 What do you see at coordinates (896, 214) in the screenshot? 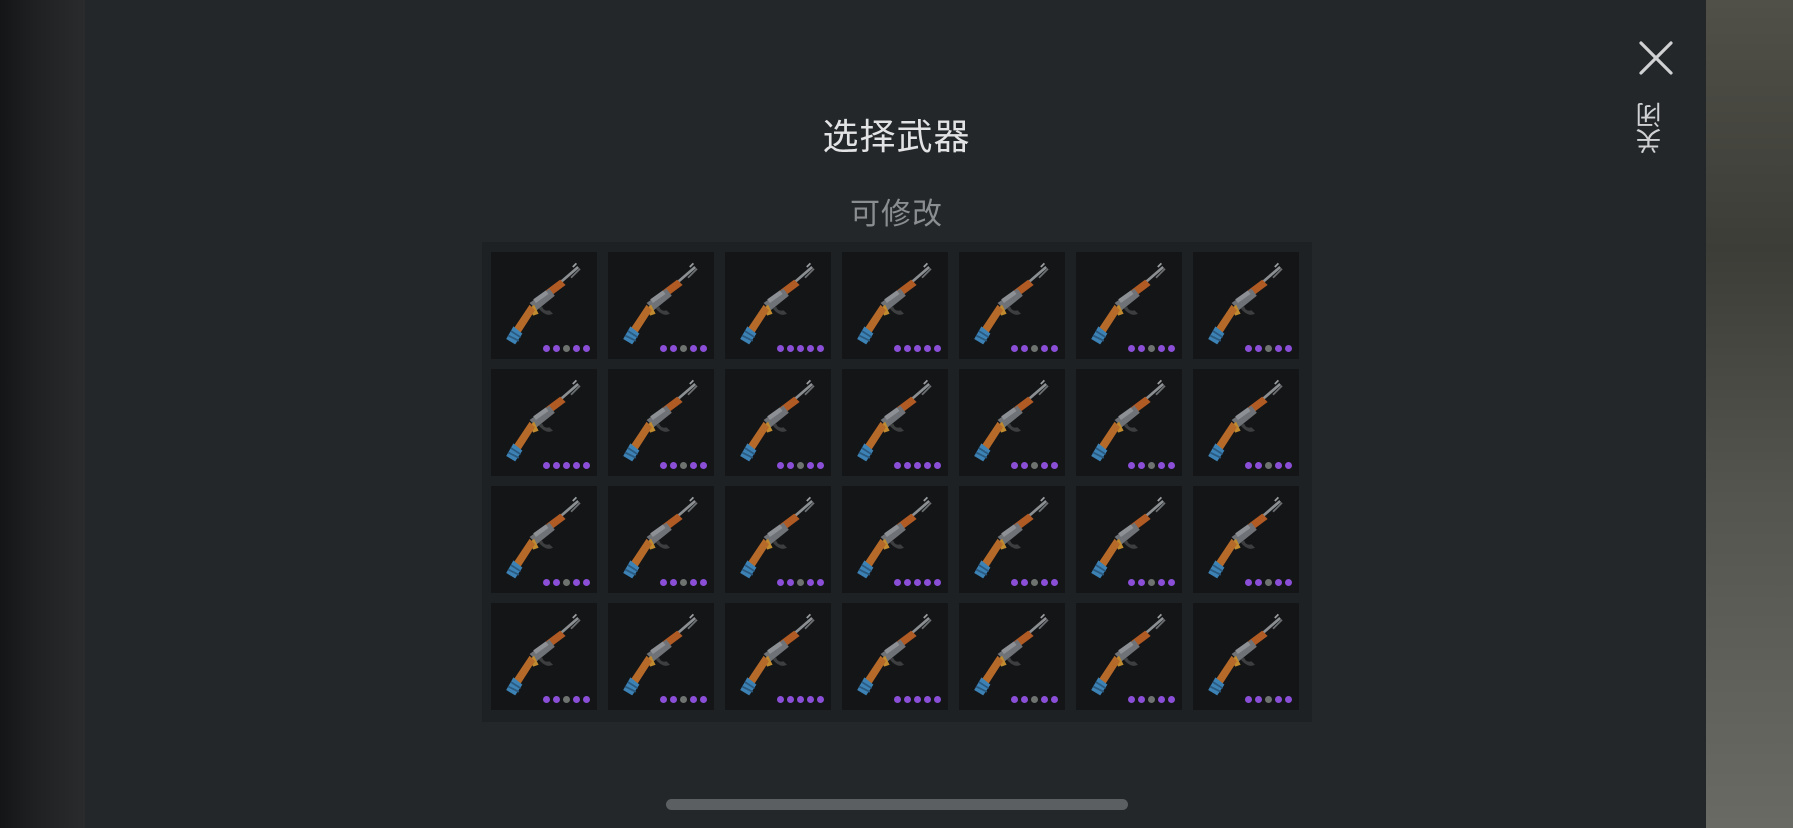
I see `dialog-subtitle: 可修改` at bounding box center [896, 214].